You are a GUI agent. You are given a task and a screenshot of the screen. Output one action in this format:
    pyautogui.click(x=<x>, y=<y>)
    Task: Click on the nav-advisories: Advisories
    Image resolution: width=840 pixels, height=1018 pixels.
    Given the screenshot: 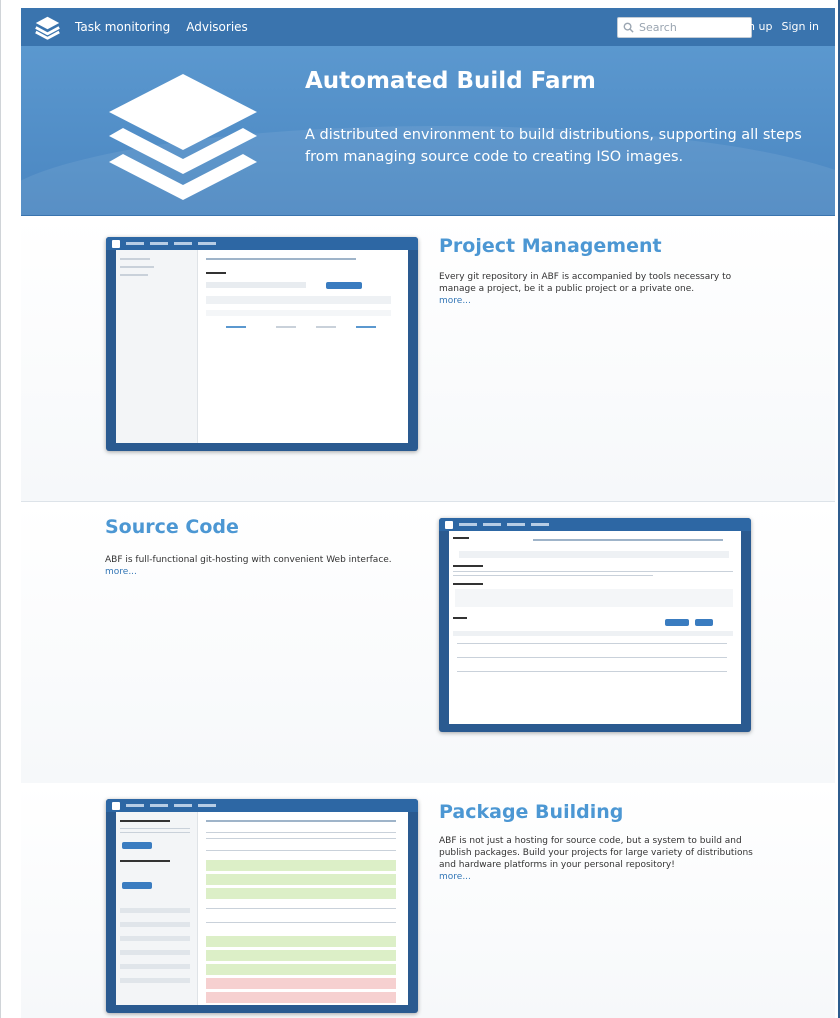 What is the action you would take?
    pyautogui.click(x=217, y=27)
    